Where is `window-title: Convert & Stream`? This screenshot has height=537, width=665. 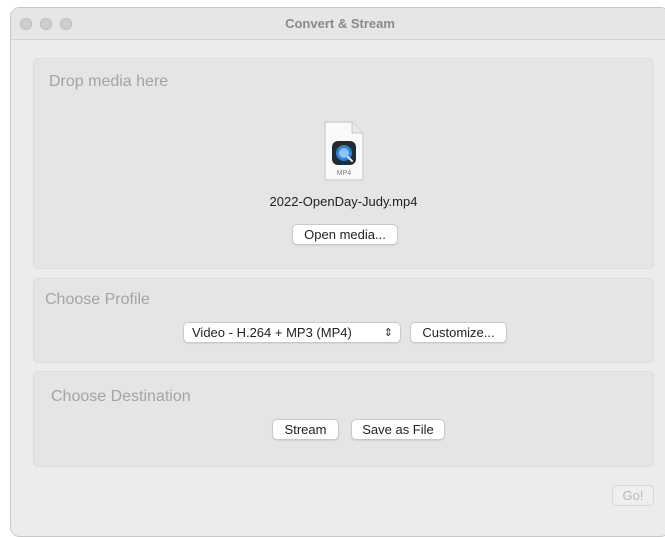
window-title: Convert & Stream is located at coordinates (340, 23).